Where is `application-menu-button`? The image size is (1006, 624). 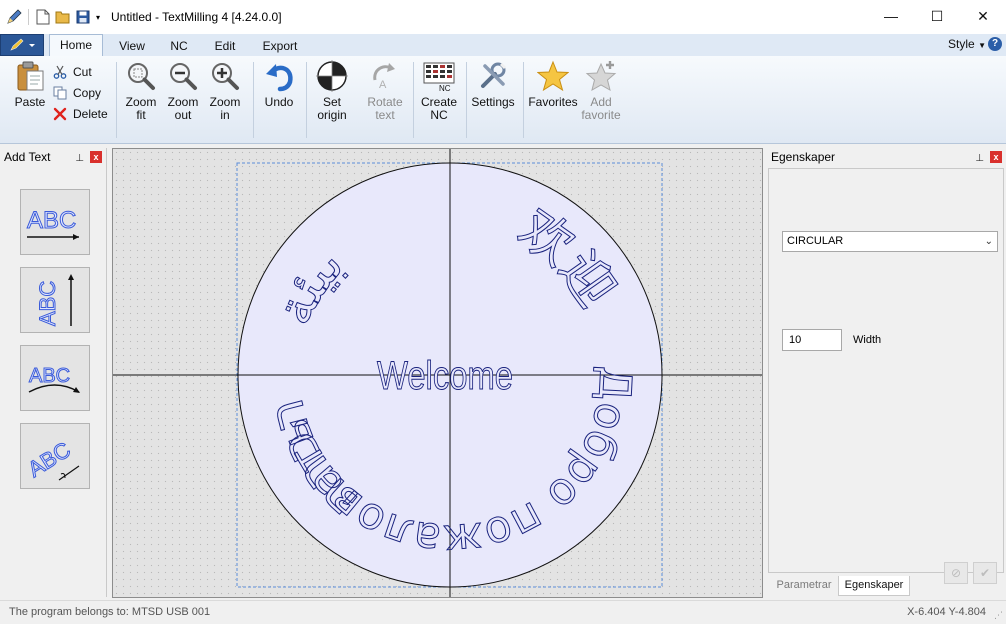 application-menu-button is located at coordinates (22, 45).